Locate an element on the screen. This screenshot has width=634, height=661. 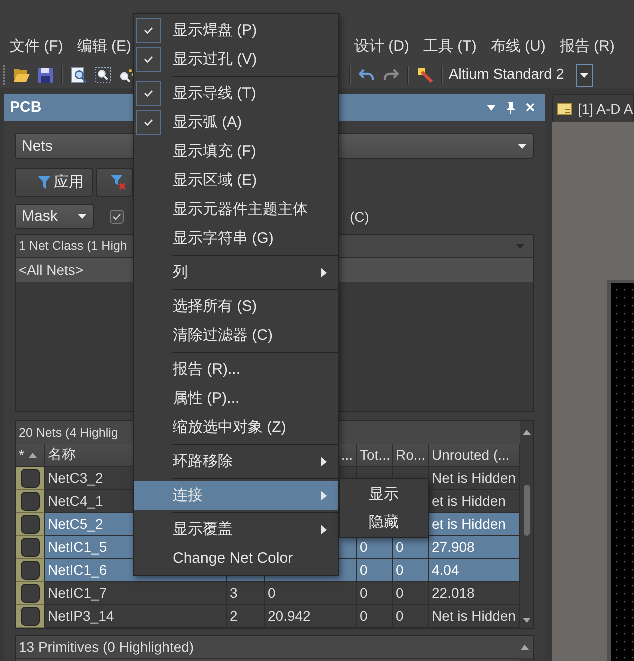
table-cell: 20.942 is located at coordinates (311, 616).